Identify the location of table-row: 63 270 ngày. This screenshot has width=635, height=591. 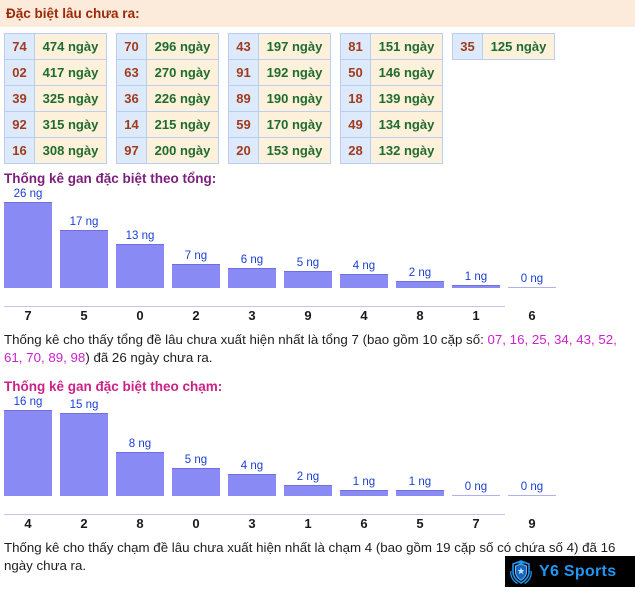
(167, 72).